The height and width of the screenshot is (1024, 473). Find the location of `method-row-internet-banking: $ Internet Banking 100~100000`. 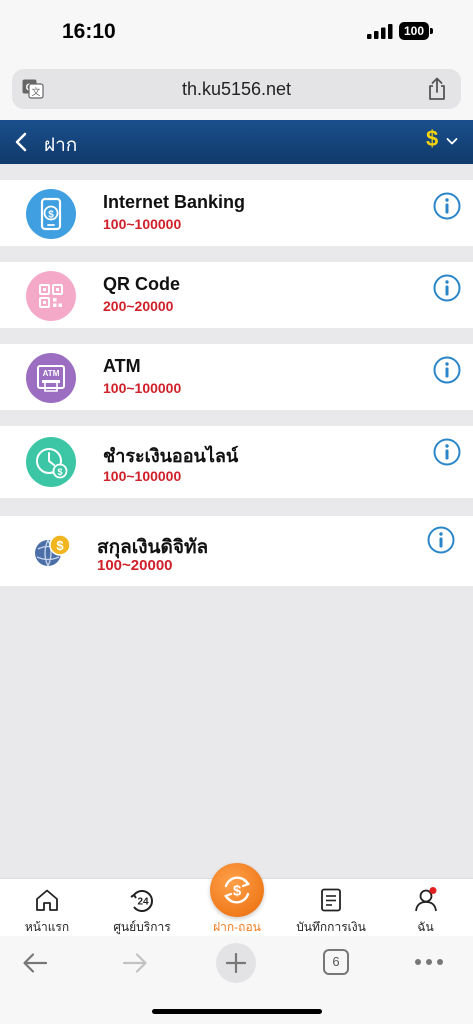

method-row-internet-banking: $ Internet Banking 100~100000 is located at coordinates (236, 213).